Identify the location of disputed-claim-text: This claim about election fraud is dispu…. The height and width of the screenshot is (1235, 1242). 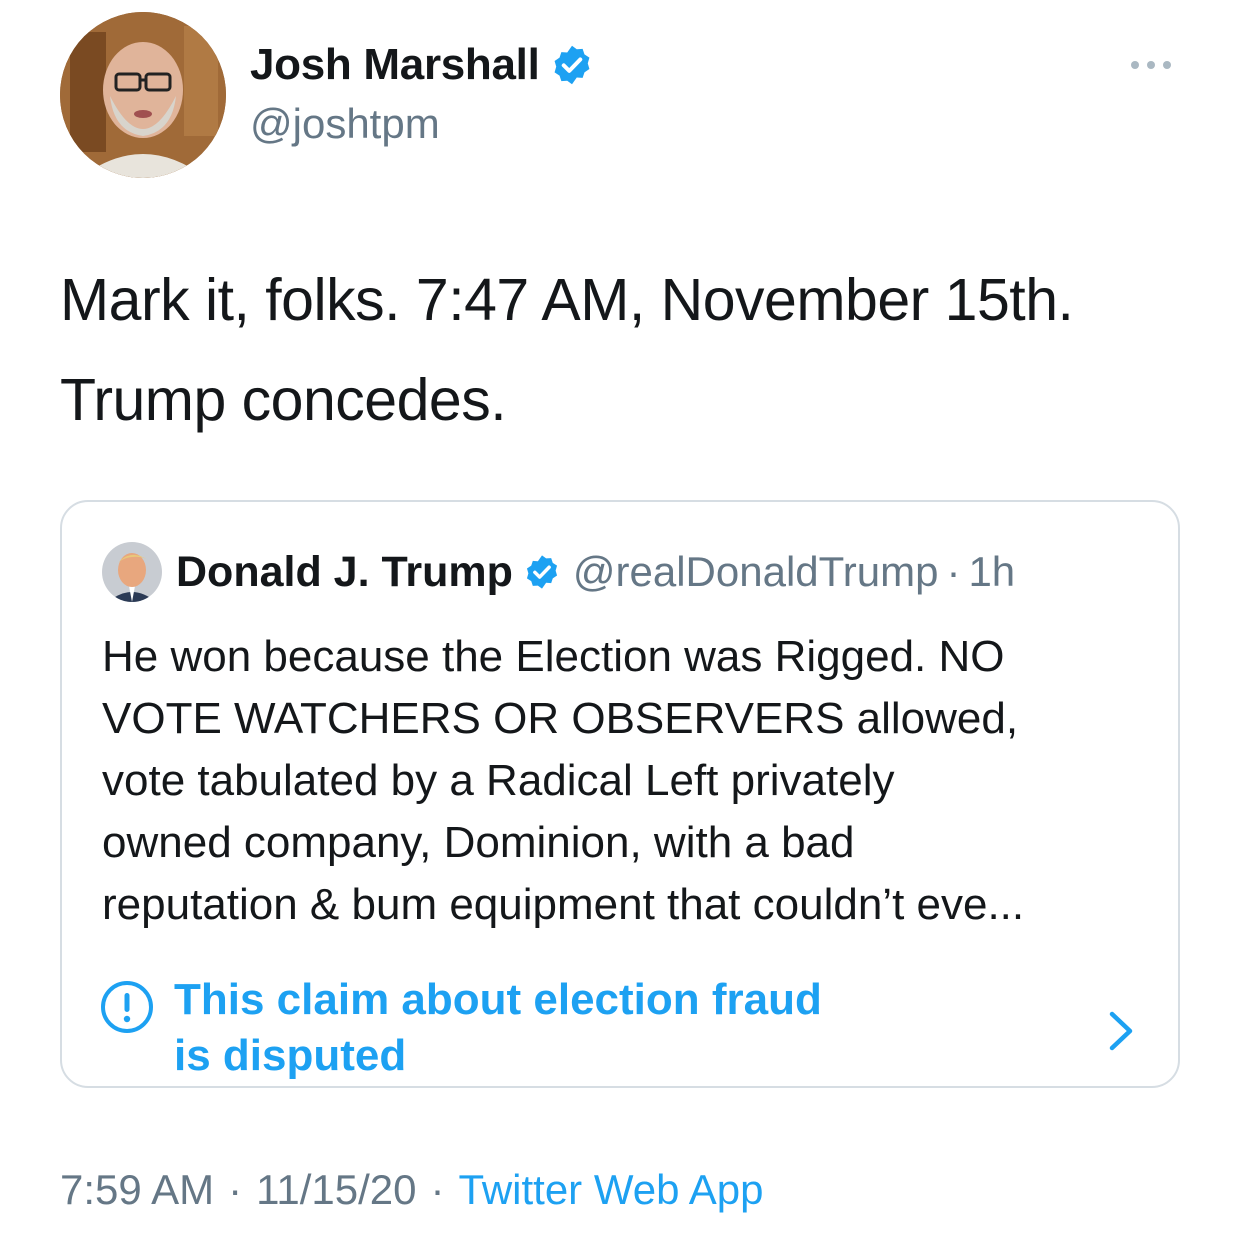
(584, 1028).